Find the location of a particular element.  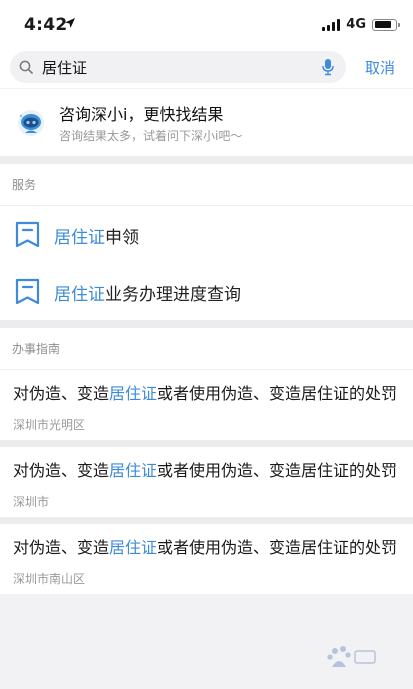

guide-location: 深圳市南山区 is located at coordinates (49, 579).